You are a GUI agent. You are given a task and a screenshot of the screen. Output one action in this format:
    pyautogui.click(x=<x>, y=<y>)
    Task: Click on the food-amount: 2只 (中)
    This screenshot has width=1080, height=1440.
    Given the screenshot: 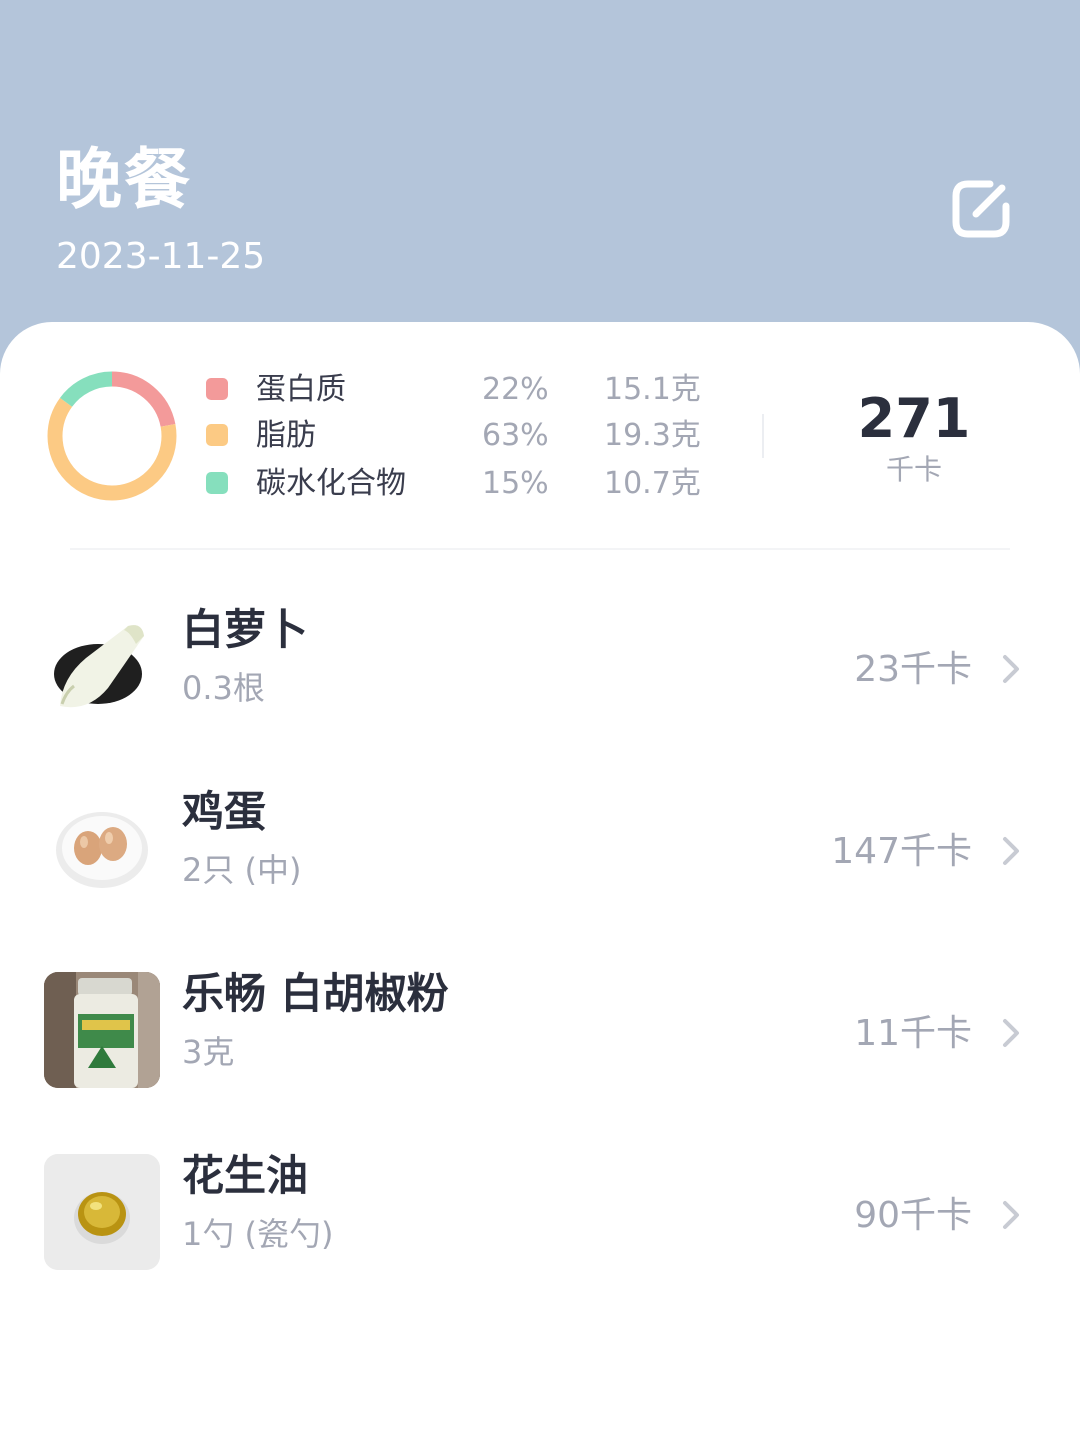 What is the action you would take?
    pyautogui.click(x=242, y=870)
    